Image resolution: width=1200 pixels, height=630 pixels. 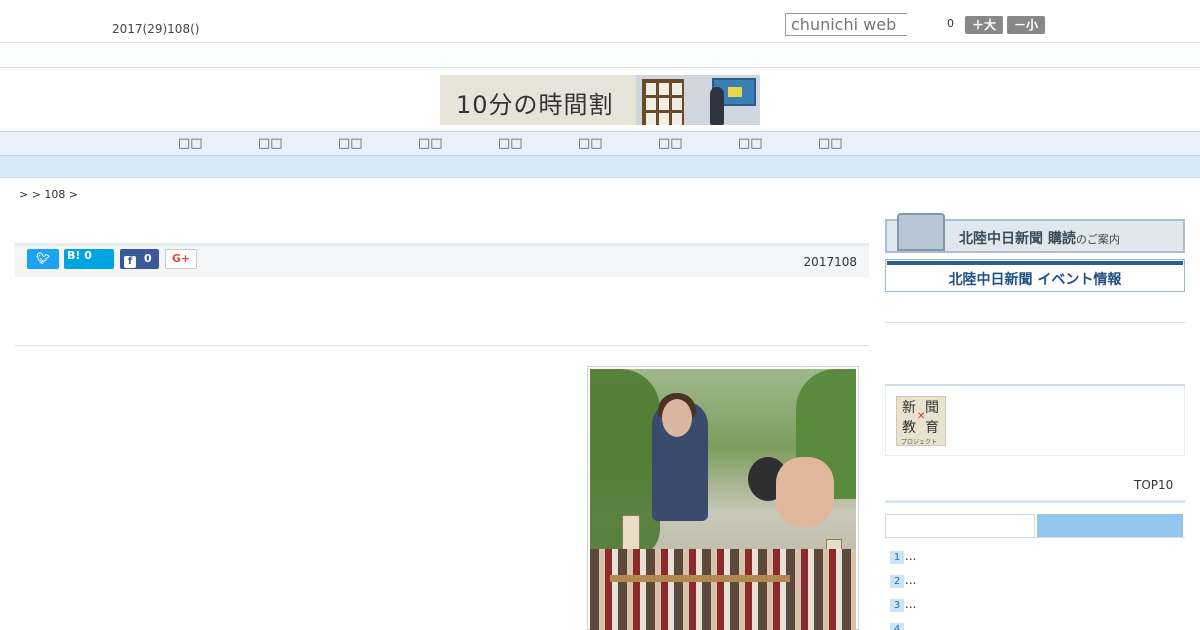 What do you see at coordinates (535, 105) in the screenshot?
I see `banner-title: 10分の時間割` at bounding box center [535, 105].